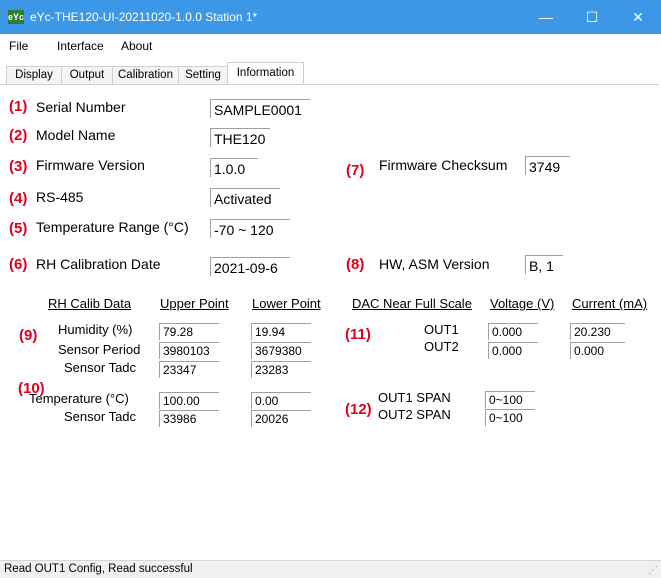 The image size is (661, 578). Describe the element at coordinates (597, 350) in the screenshot. I see `dac-out2-current-value: 0.000` at that location.